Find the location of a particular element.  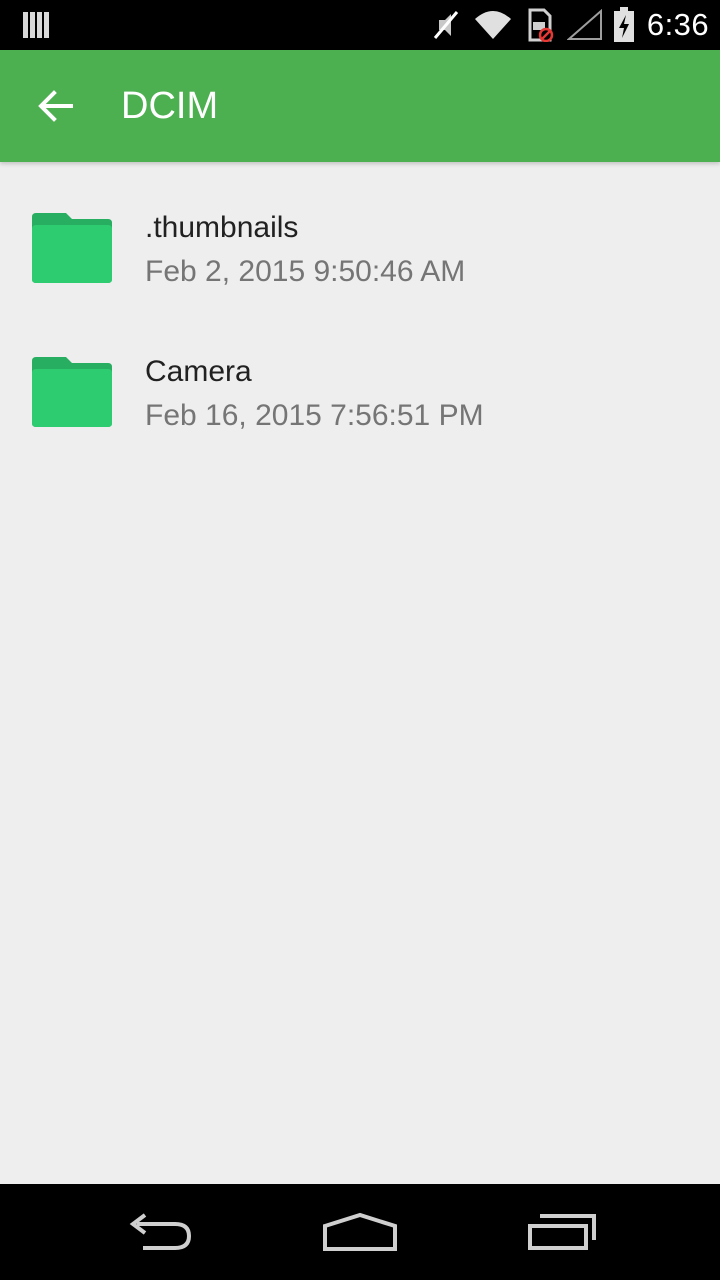

nav-bar is located at coordinates (360, 1232).